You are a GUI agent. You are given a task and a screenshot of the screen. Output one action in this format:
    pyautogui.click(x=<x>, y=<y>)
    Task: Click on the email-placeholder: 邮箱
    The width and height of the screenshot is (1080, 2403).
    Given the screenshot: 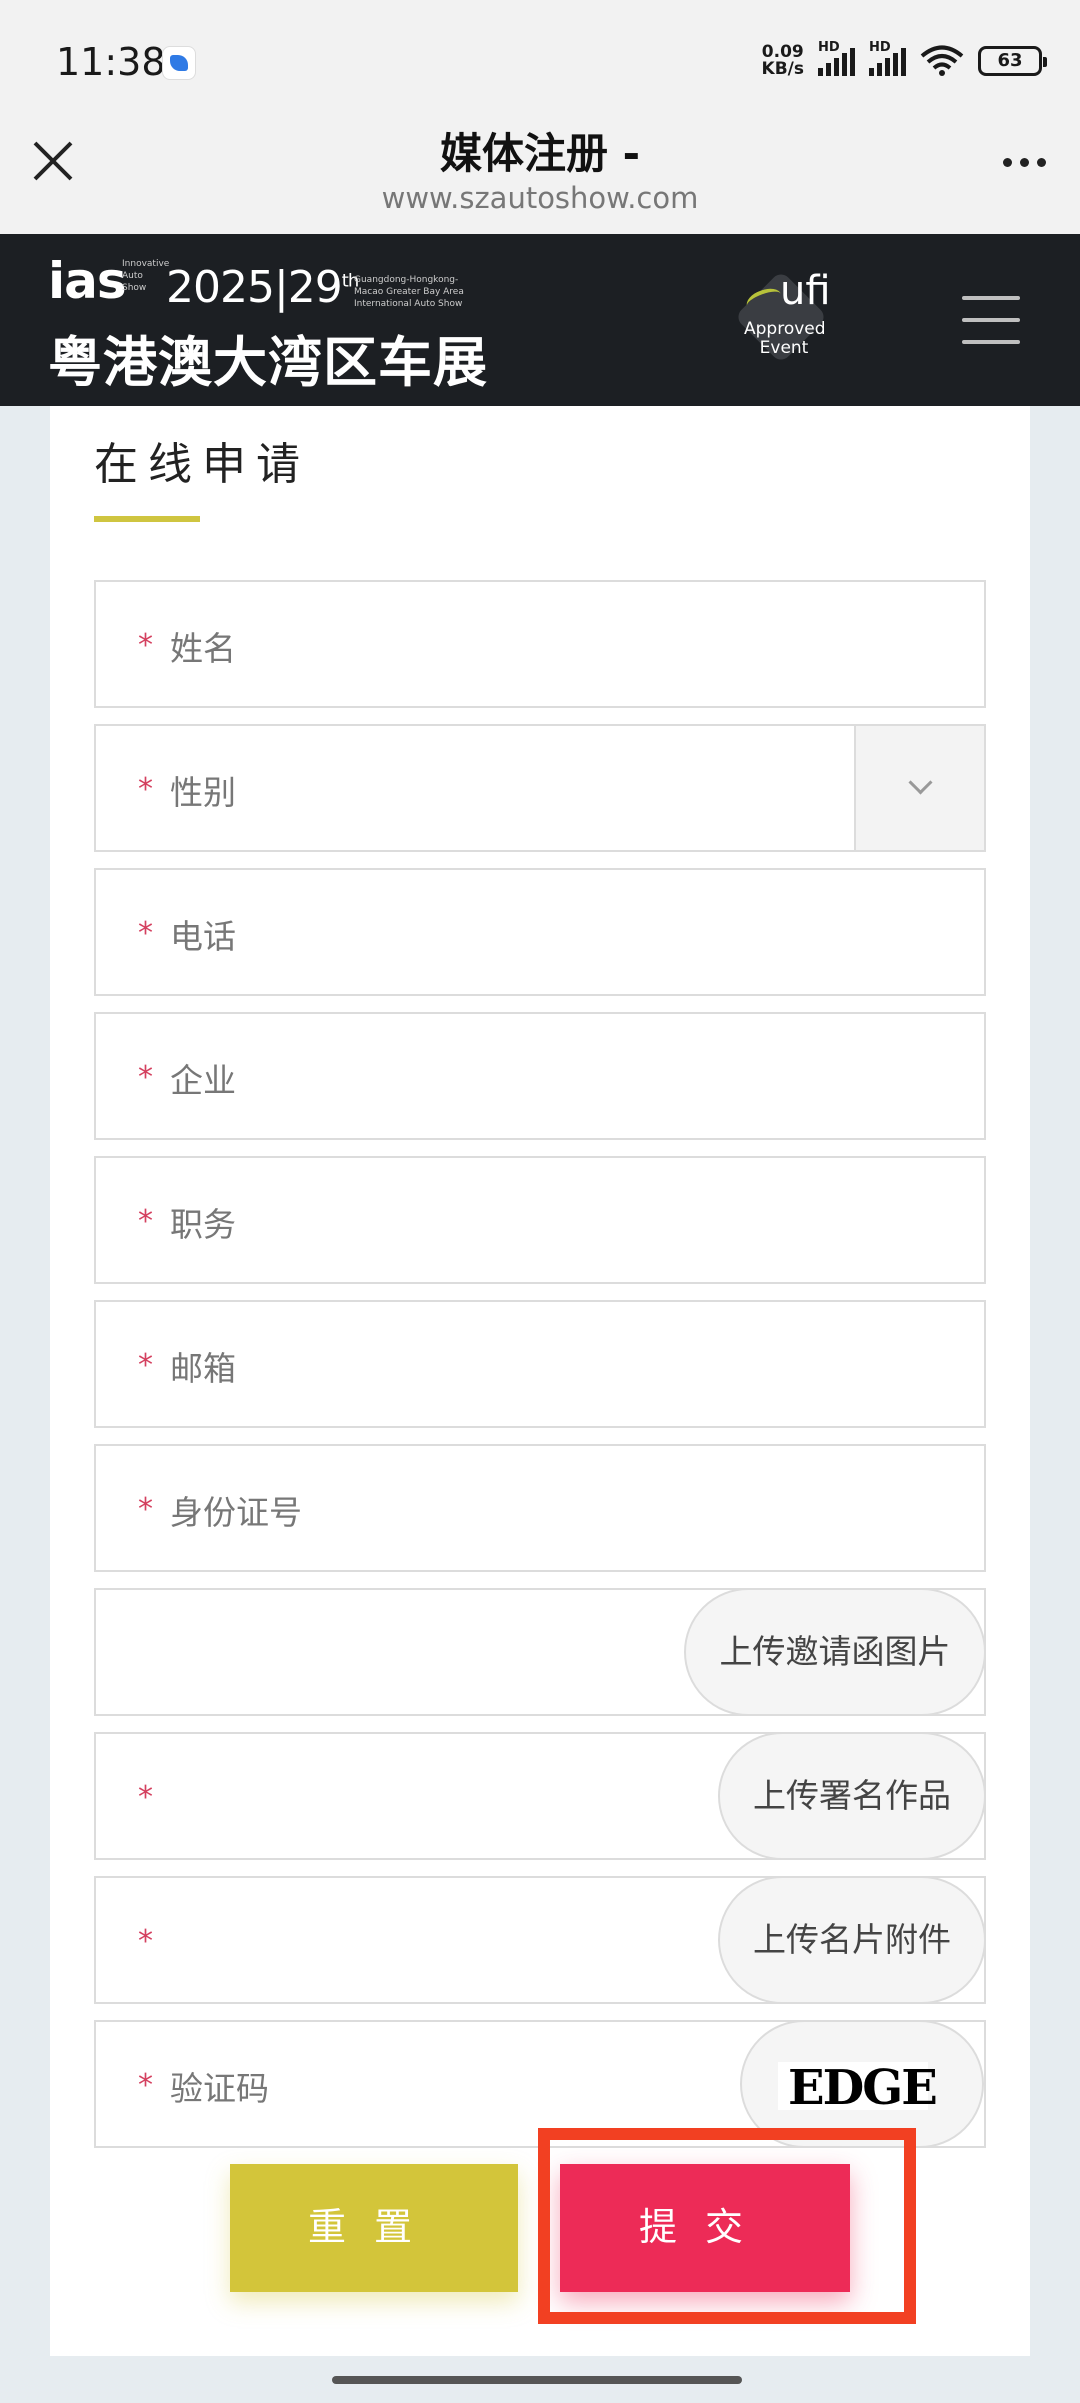 What is the action you would take?
    pyautogui.click(x=203, y=1368)
    